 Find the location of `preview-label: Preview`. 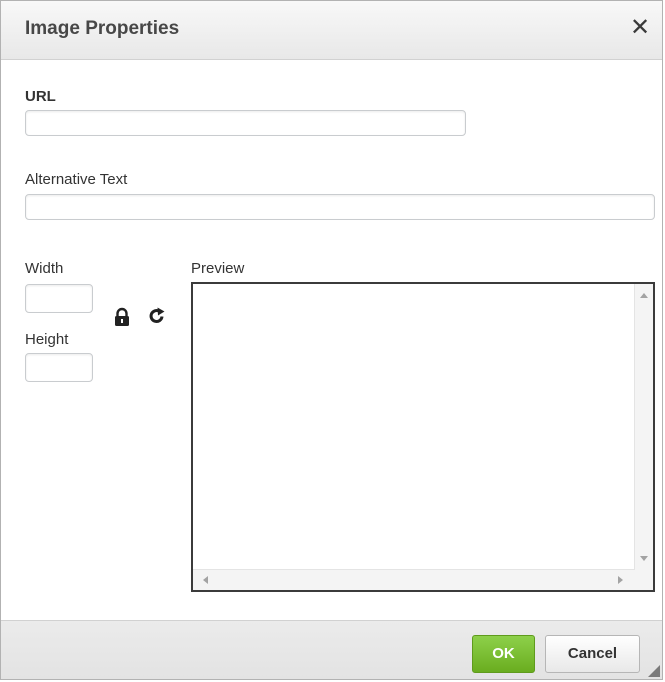

preview-label: Preview is located at coordinates (218, 268).